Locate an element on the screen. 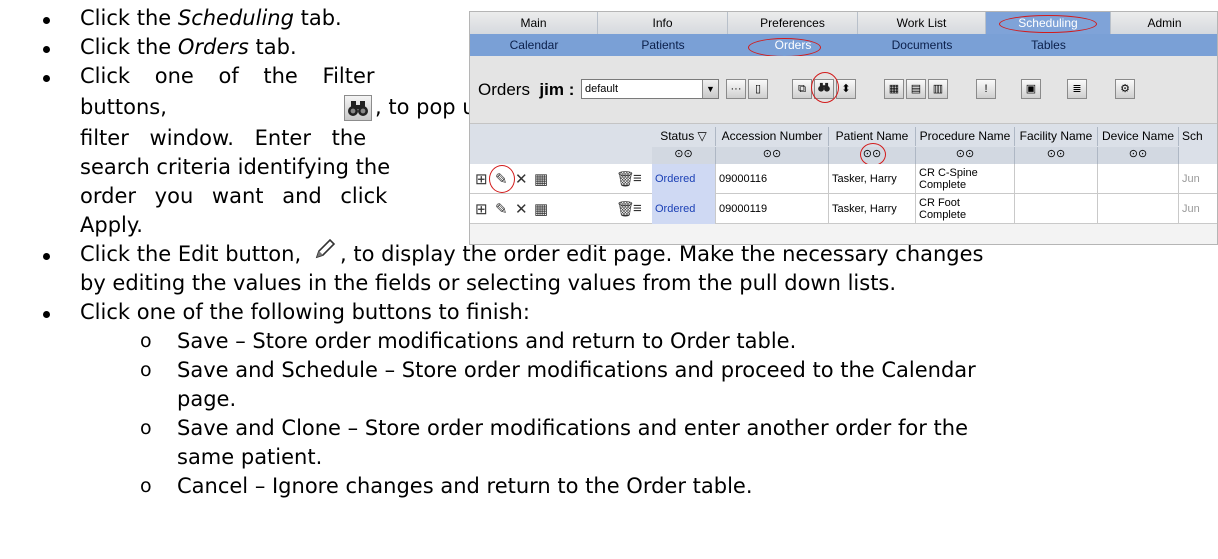 The image size is (1218, 559). option-save-schedule: page. is located at coordinates (207, 399).